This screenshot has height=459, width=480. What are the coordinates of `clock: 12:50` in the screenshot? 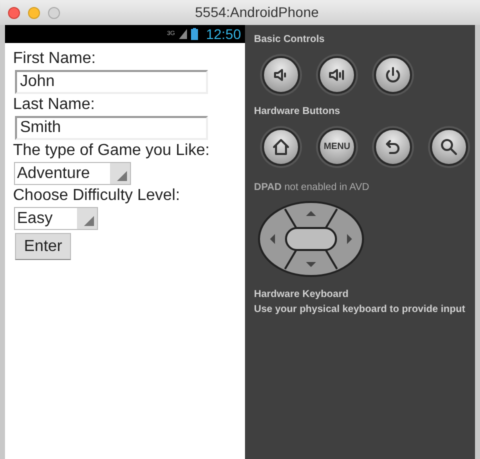 It's located at (223, 34).